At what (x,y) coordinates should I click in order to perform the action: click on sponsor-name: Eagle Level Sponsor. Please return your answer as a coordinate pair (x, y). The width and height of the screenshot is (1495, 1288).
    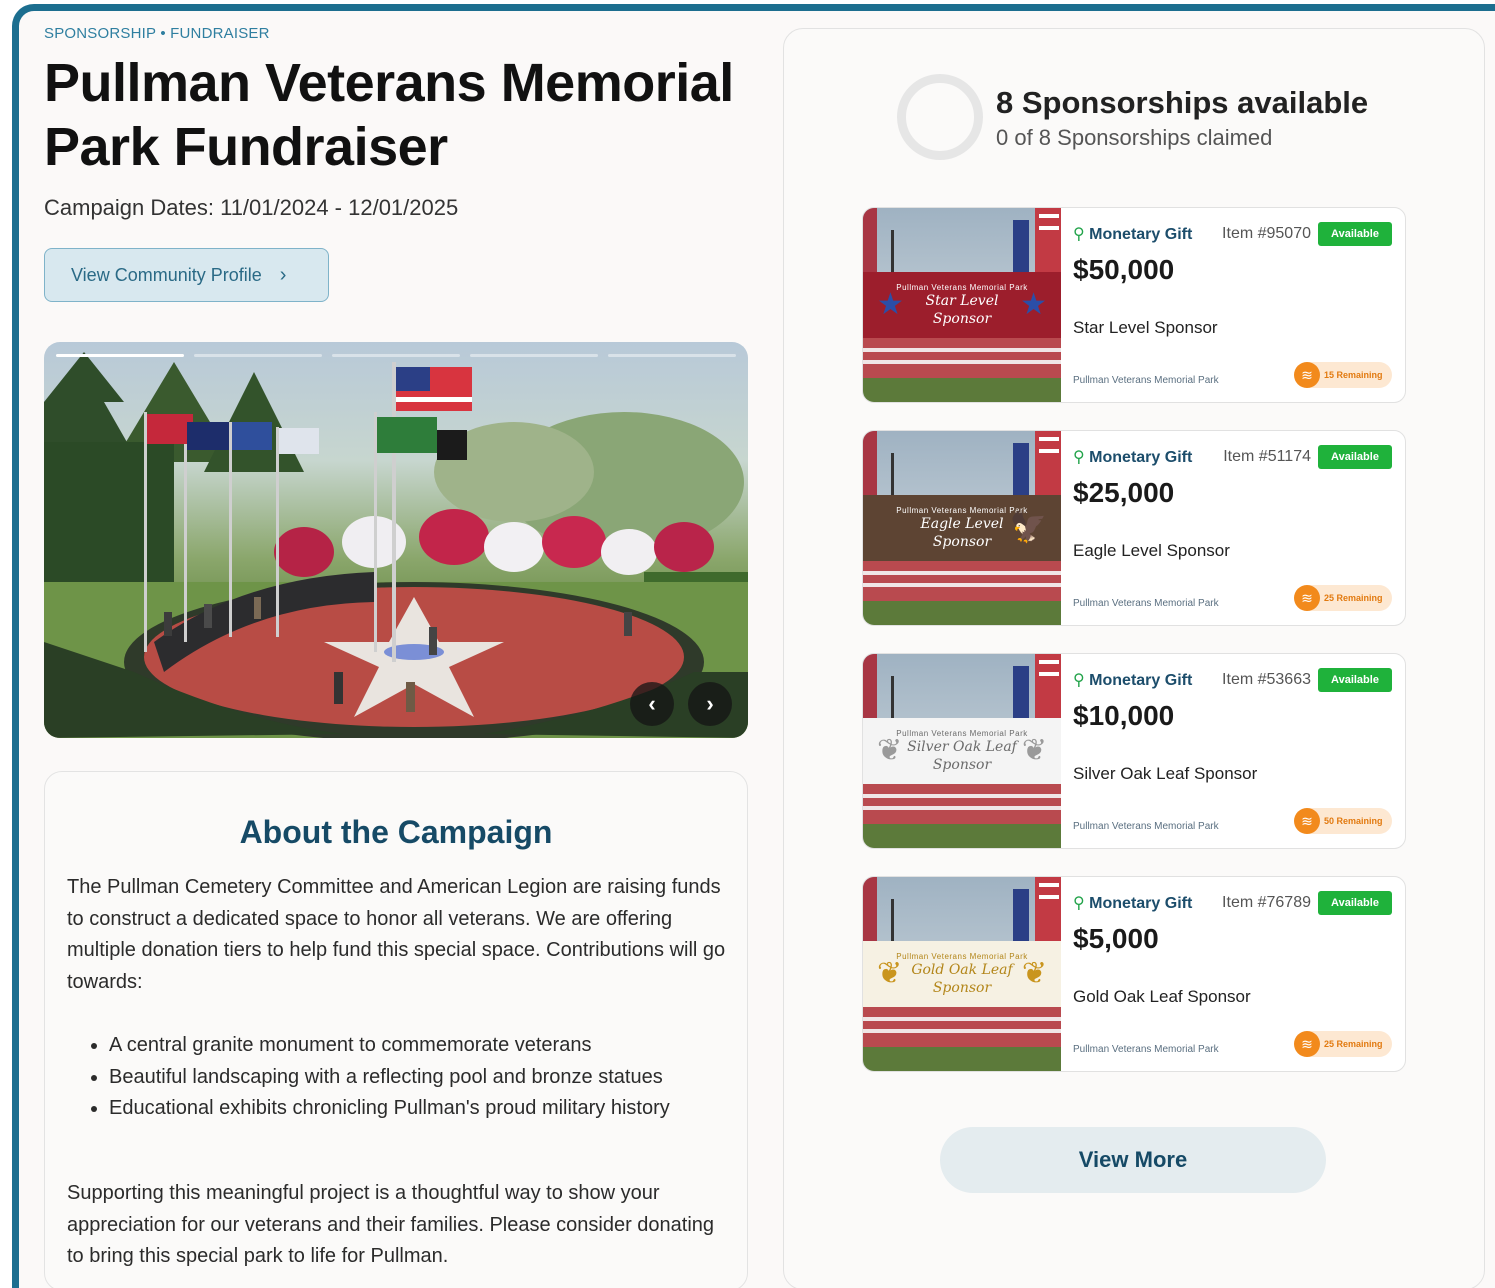
    Looking at the image, I should click on (1151, 550).